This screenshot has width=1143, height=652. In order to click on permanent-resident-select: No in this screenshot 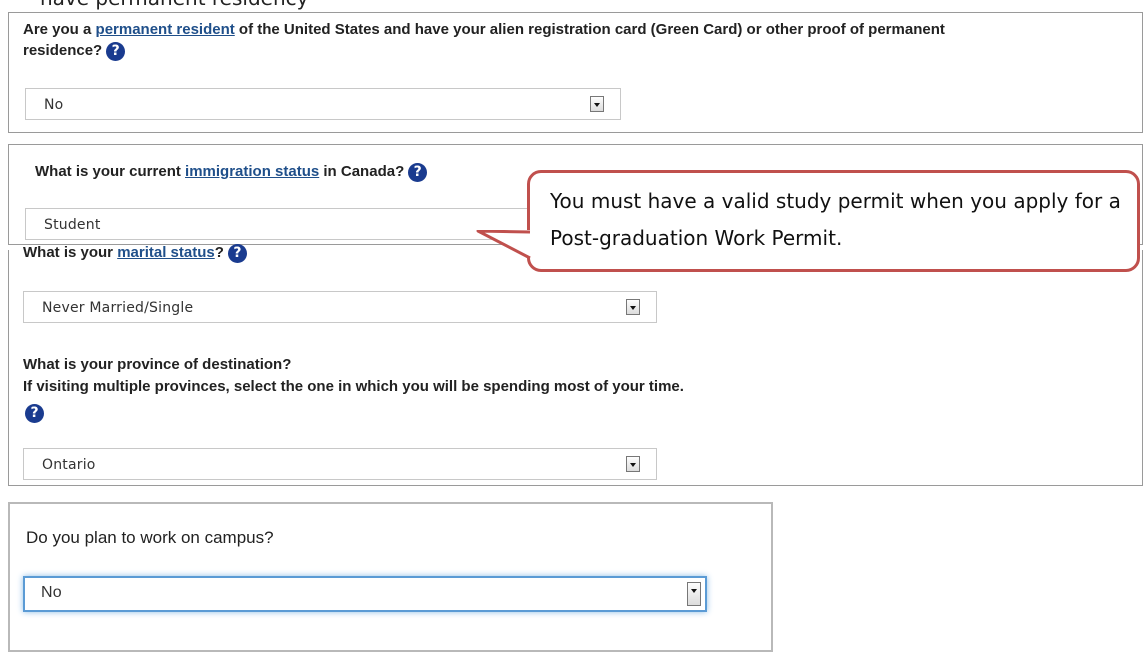, I will do `click(323, 104)`.